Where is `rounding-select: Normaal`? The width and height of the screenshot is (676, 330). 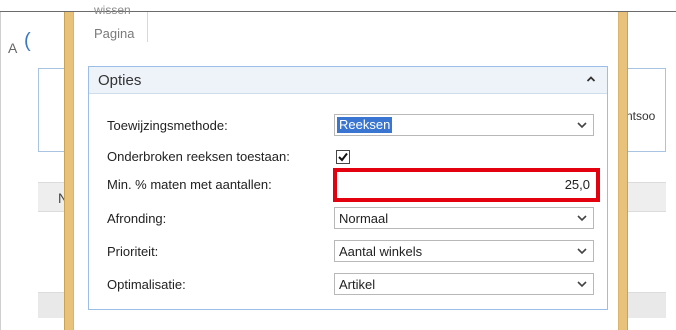
rounding-select: Normaal is located at coordinates (464, 218).